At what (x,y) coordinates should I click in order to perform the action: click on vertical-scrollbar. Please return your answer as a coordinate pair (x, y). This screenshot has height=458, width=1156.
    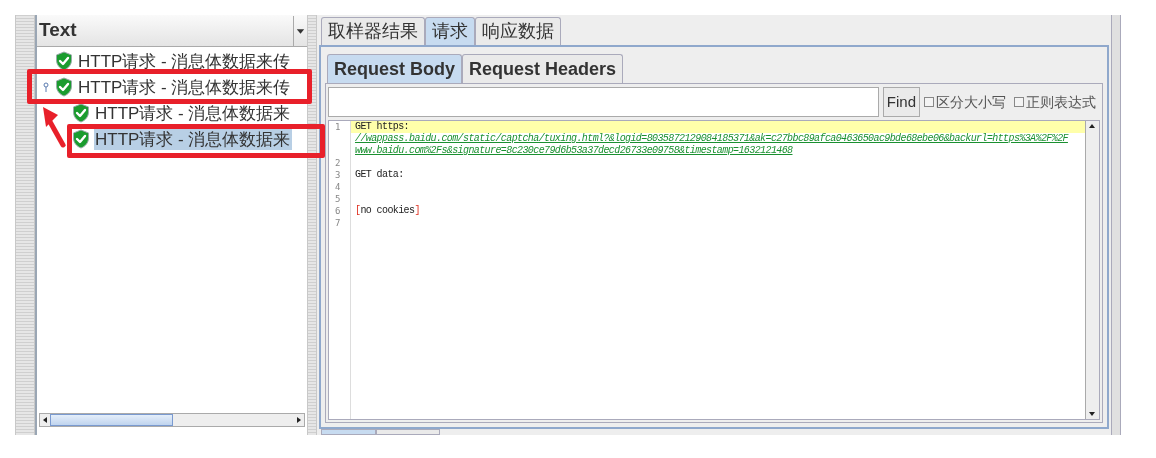
    Looking at the image, I should click on (1092, 270).